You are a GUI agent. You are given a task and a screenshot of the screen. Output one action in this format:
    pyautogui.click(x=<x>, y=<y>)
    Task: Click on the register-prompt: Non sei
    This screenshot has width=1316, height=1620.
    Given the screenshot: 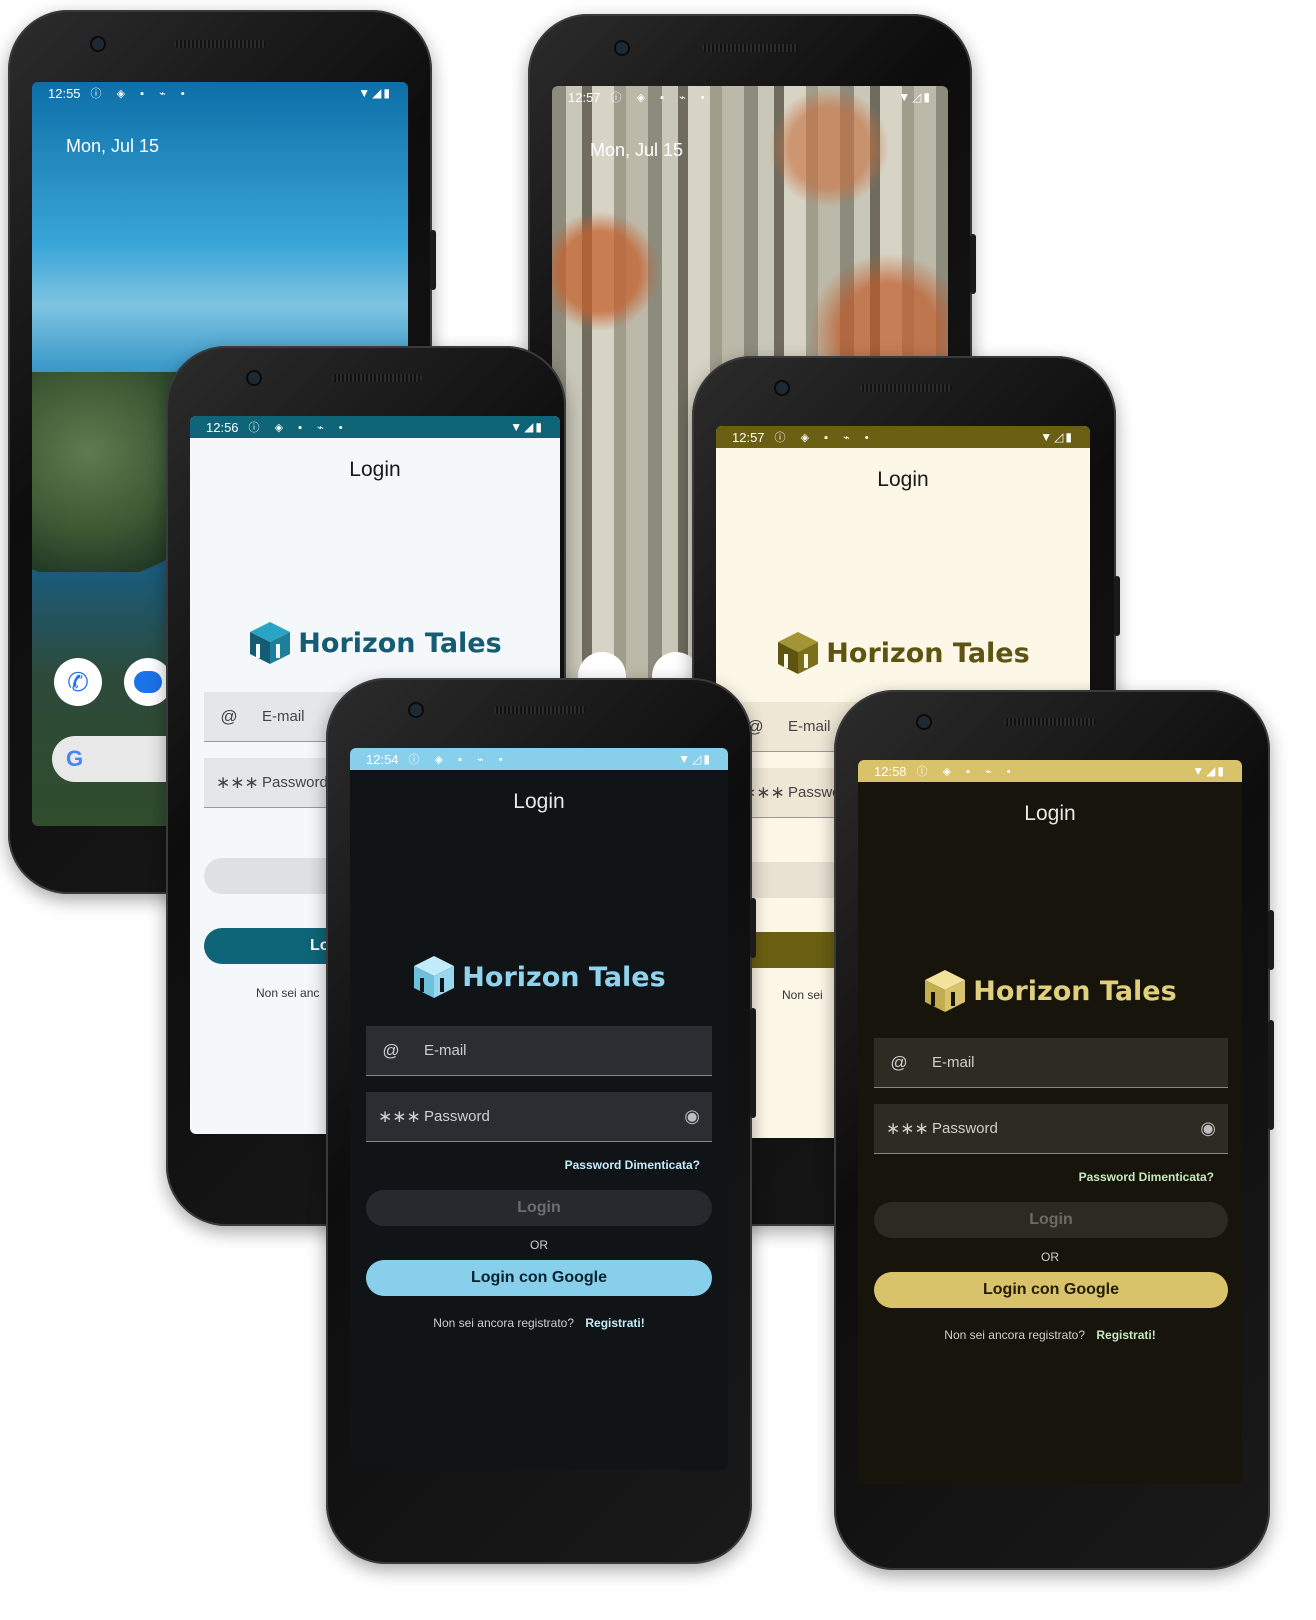 What is the action you would take?
    pyautogui.click(x=802, y=995)
    